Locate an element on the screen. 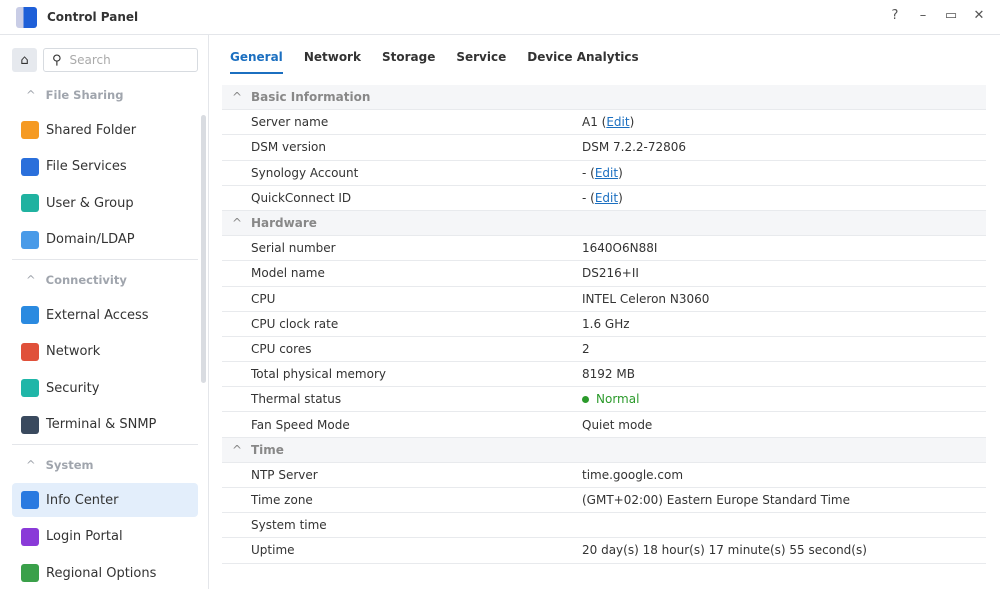 This screenshot has height=590, width=1000. value-text: 1.6 GHz is located at coordinates (606, 323).